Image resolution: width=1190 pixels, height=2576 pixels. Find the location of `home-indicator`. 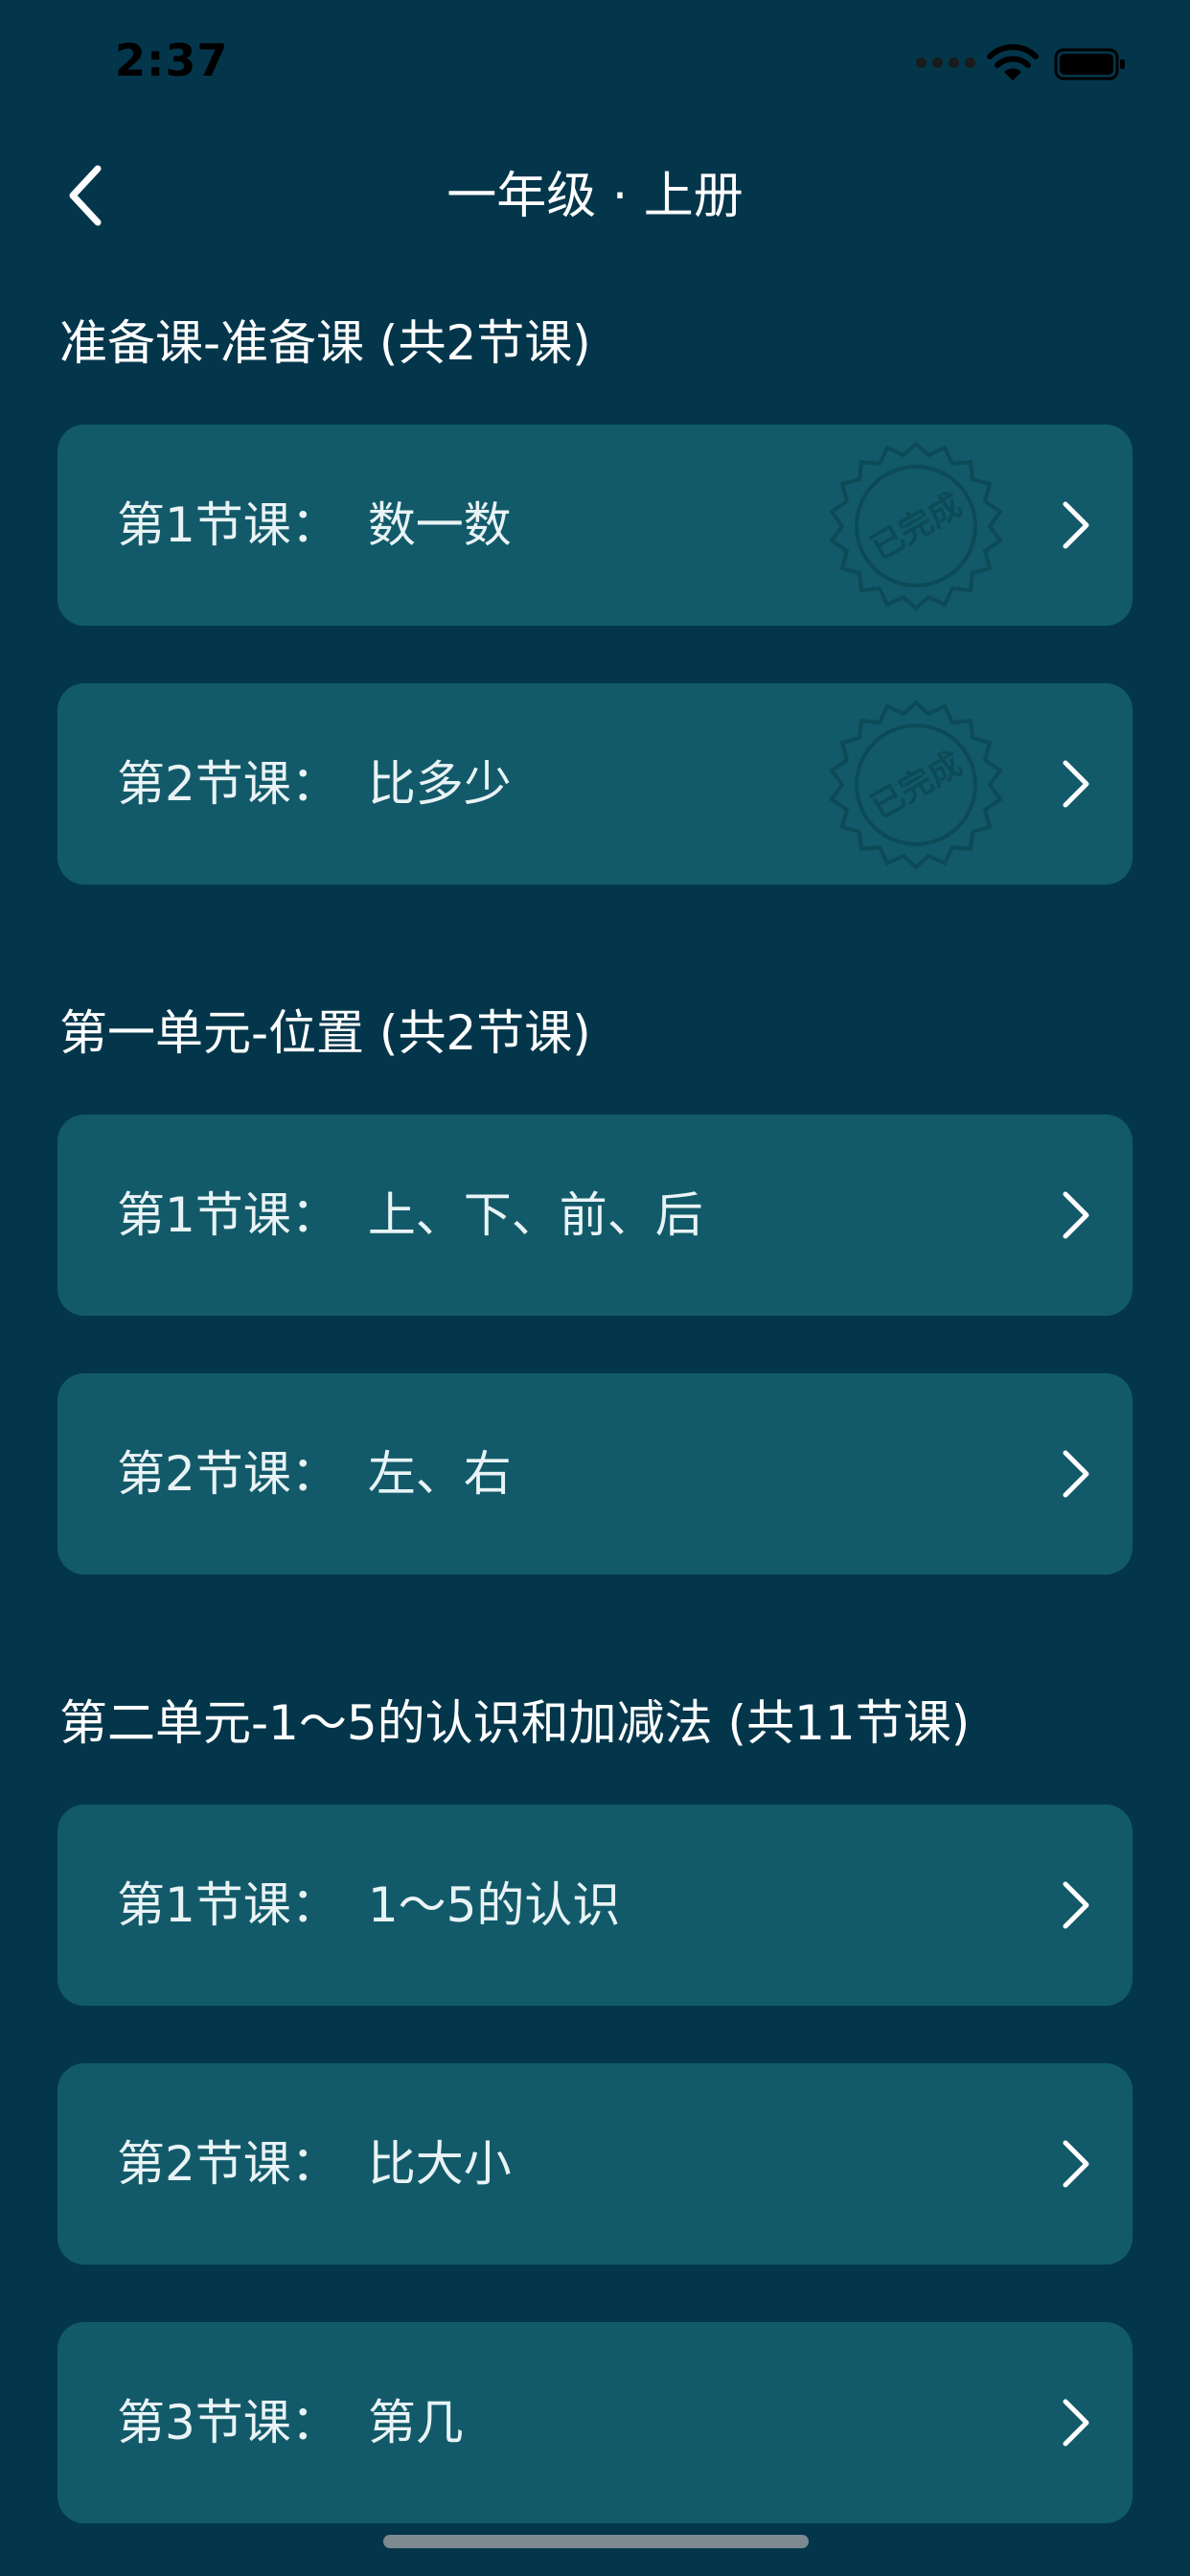

home-indicator is located at coordinates (596, 2541).